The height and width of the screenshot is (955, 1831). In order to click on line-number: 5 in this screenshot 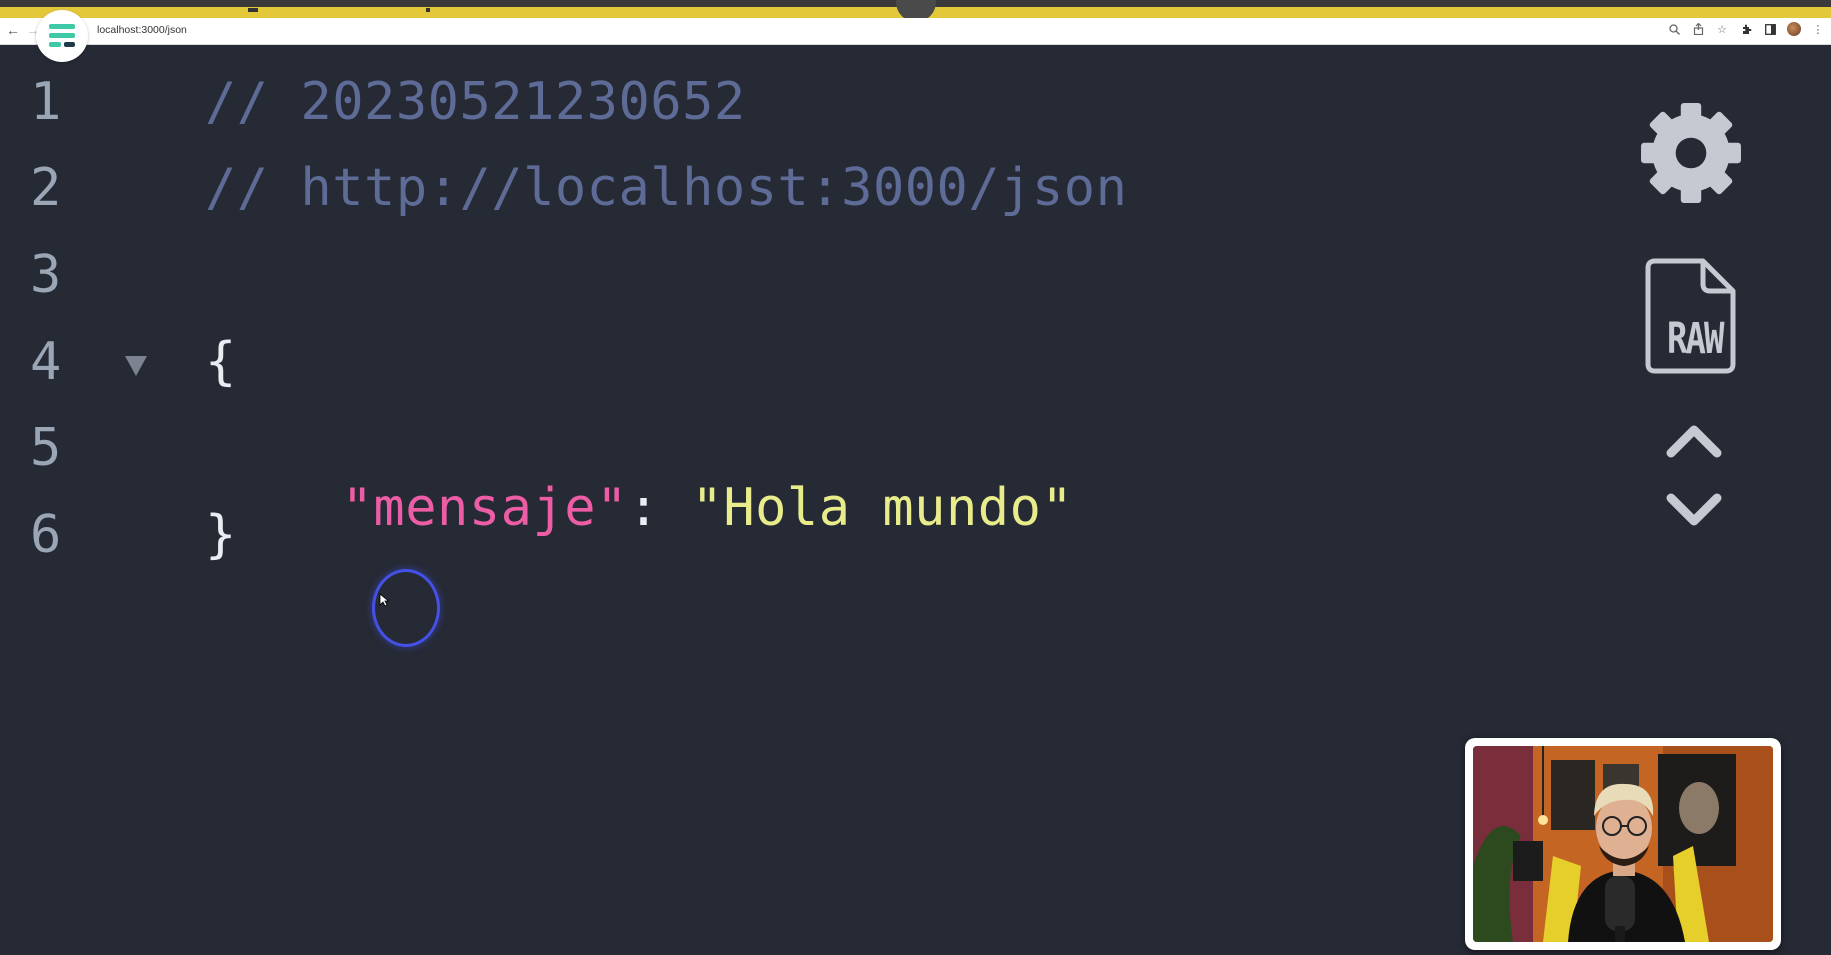, I will do `click(46, 448)`.